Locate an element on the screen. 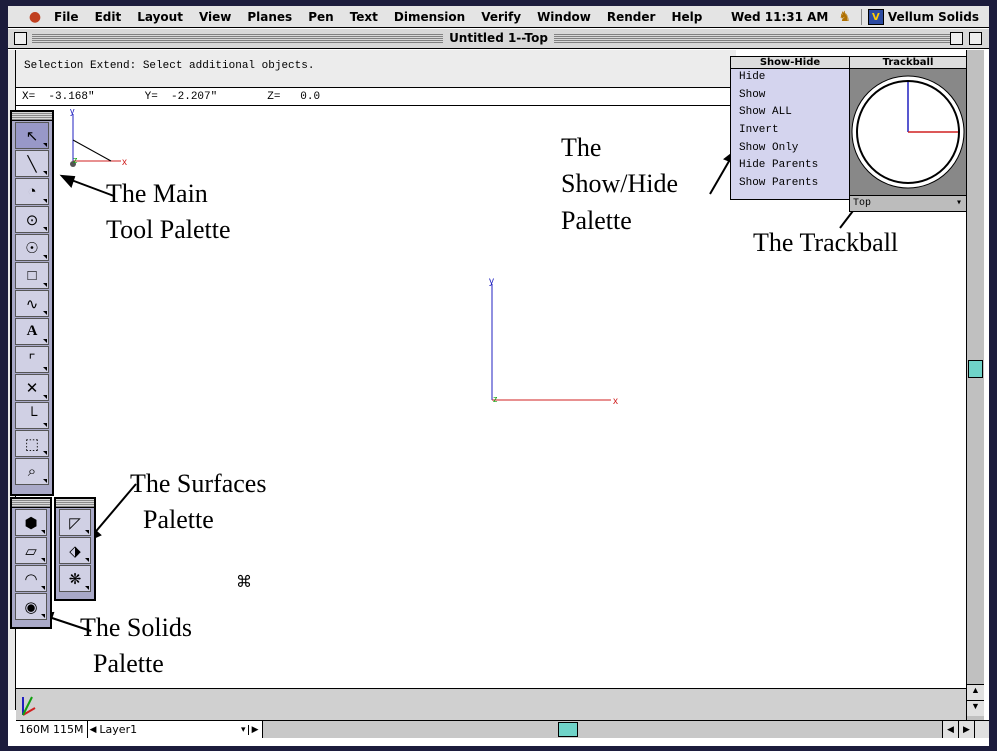  rectangle-icon: □ is located at coordinates (32, 275).